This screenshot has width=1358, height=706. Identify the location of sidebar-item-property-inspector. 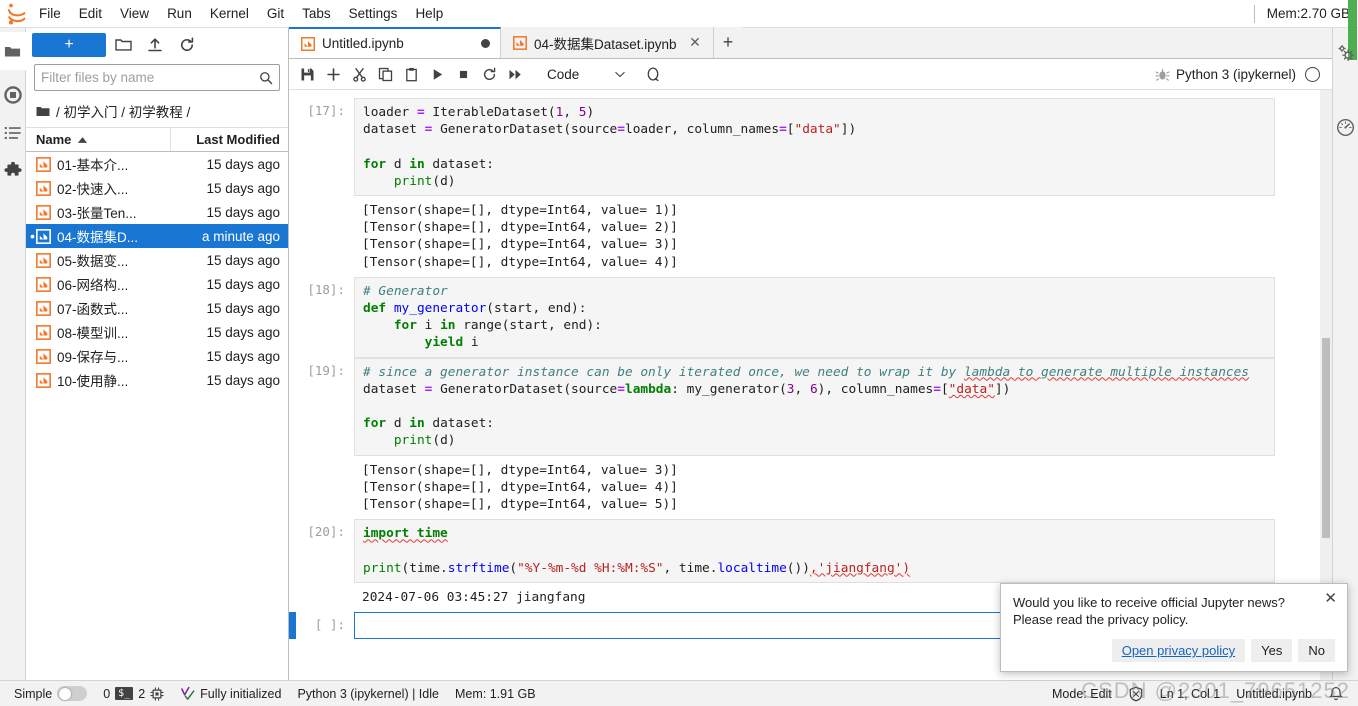
(1345, 53).